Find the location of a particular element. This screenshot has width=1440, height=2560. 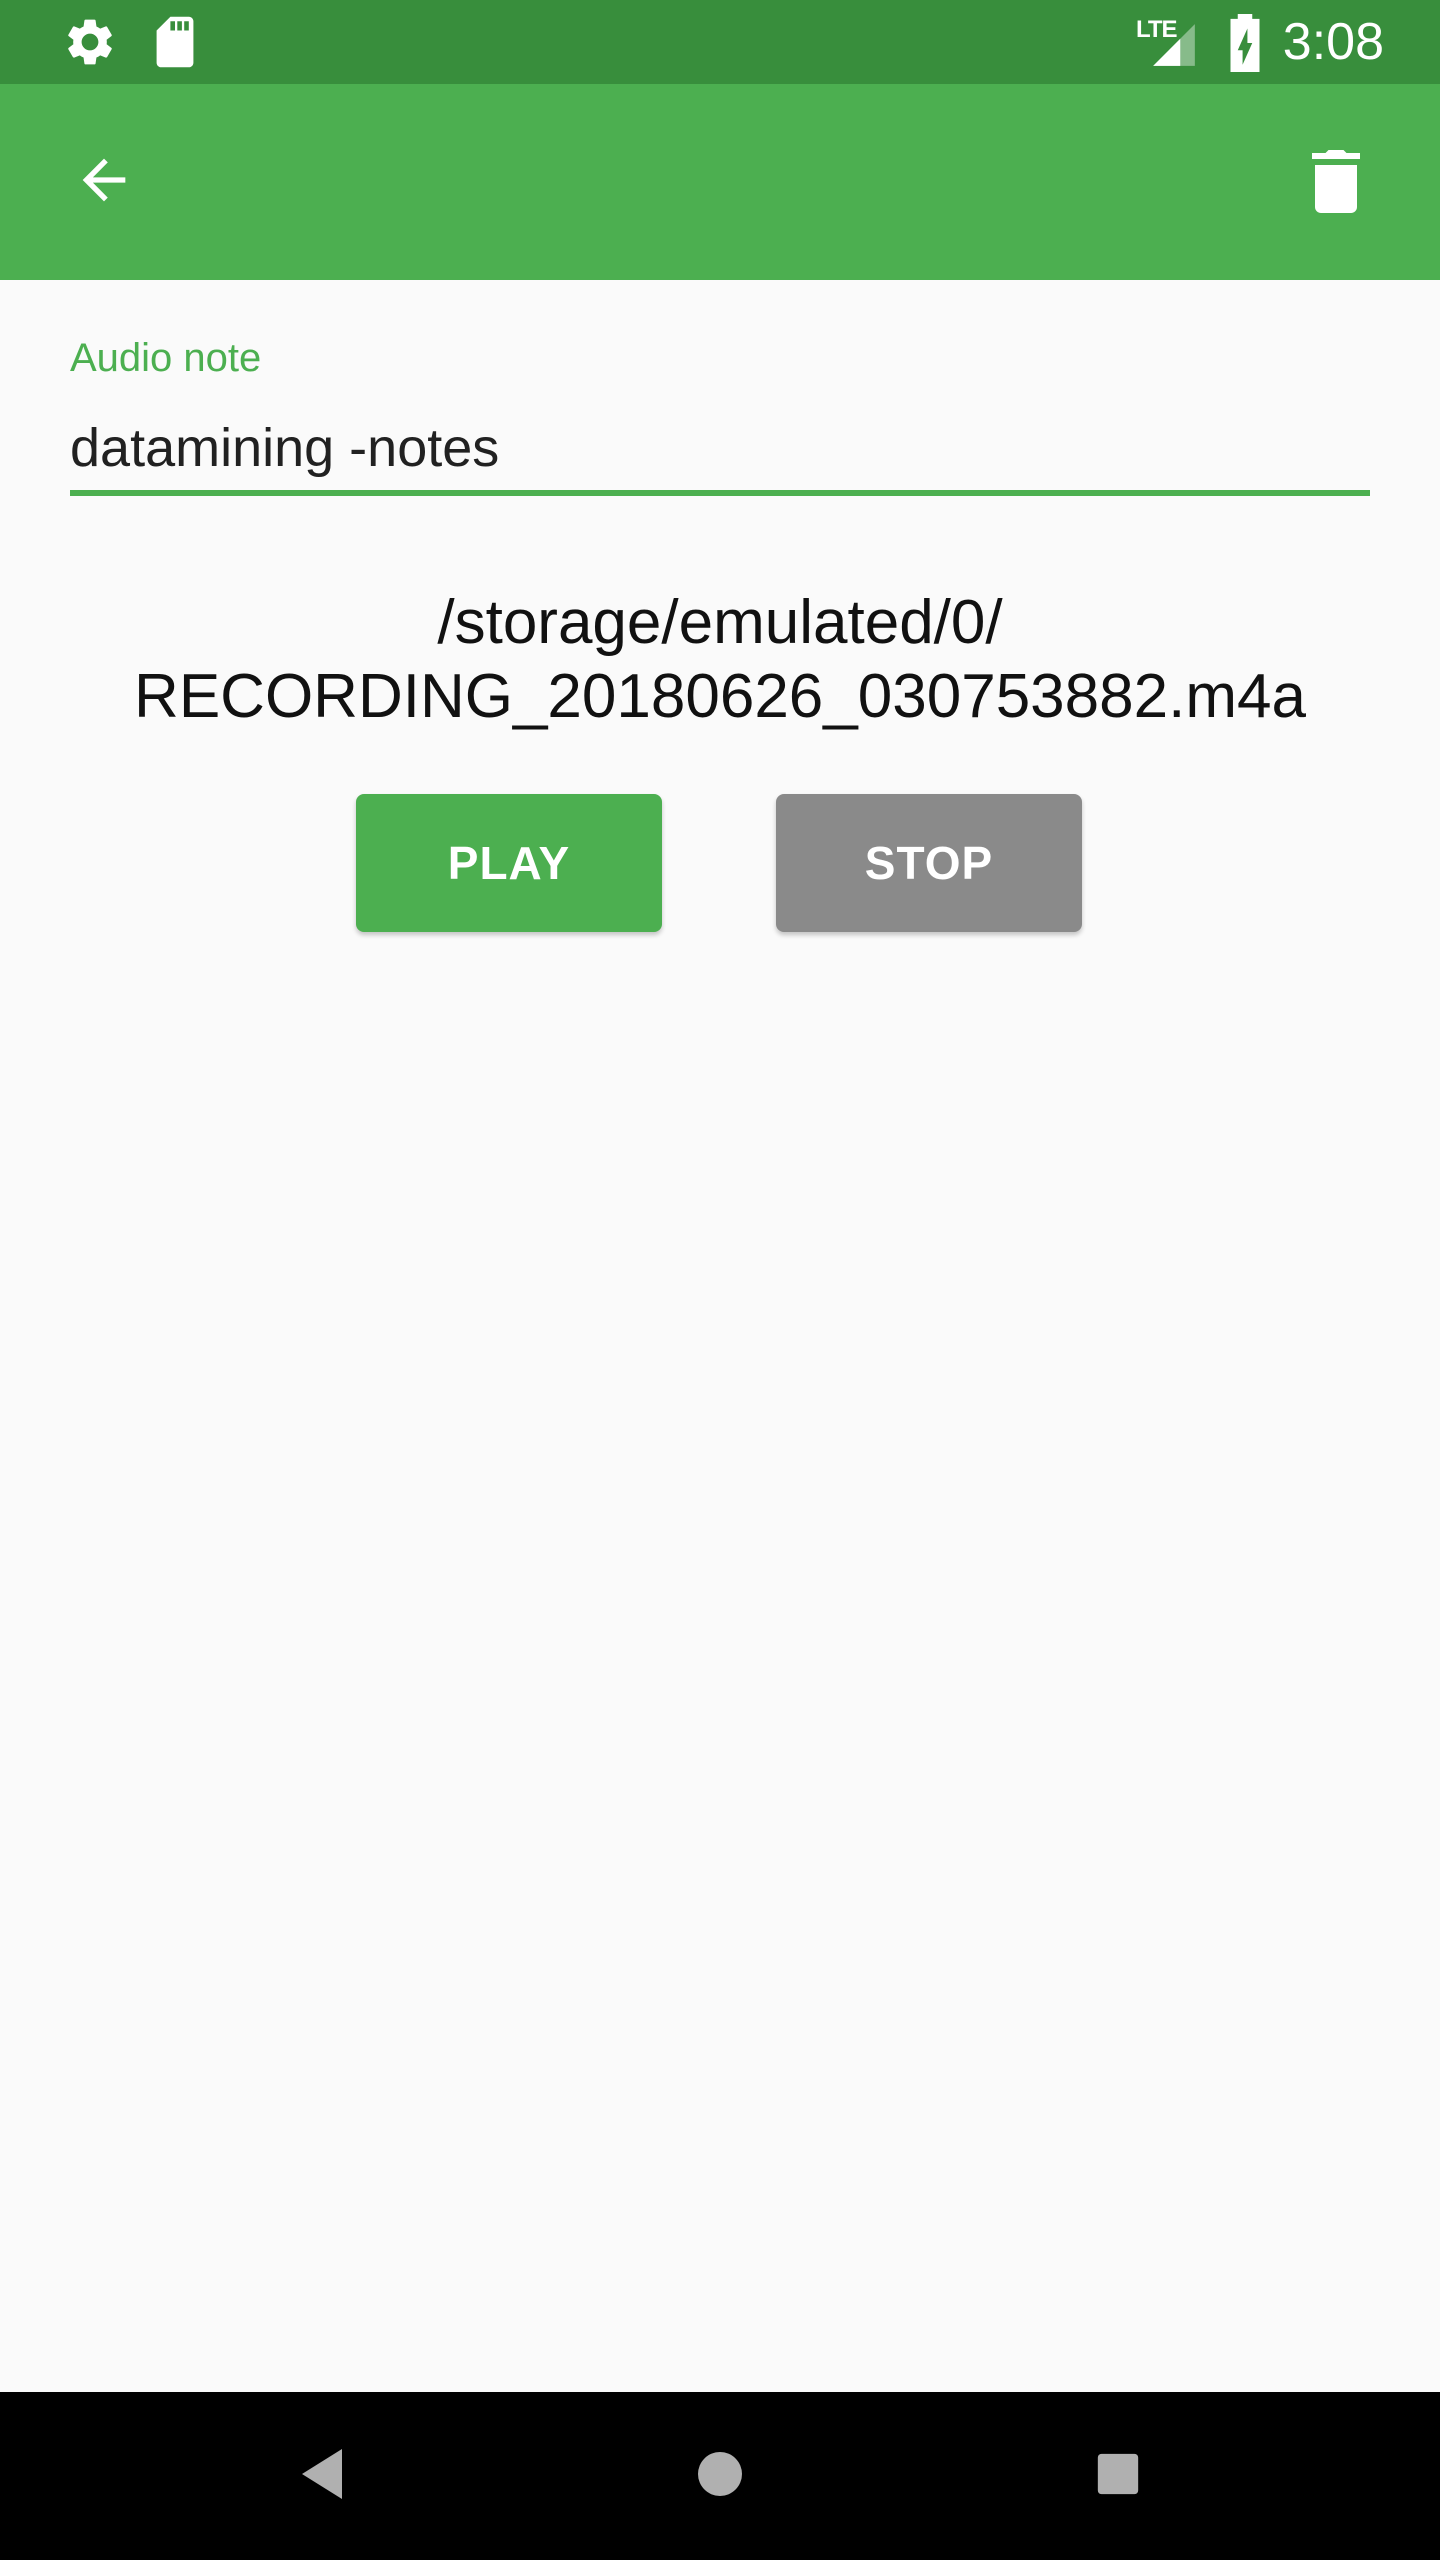

audio-note-label: Audio note is located at coordinates (166, 358).